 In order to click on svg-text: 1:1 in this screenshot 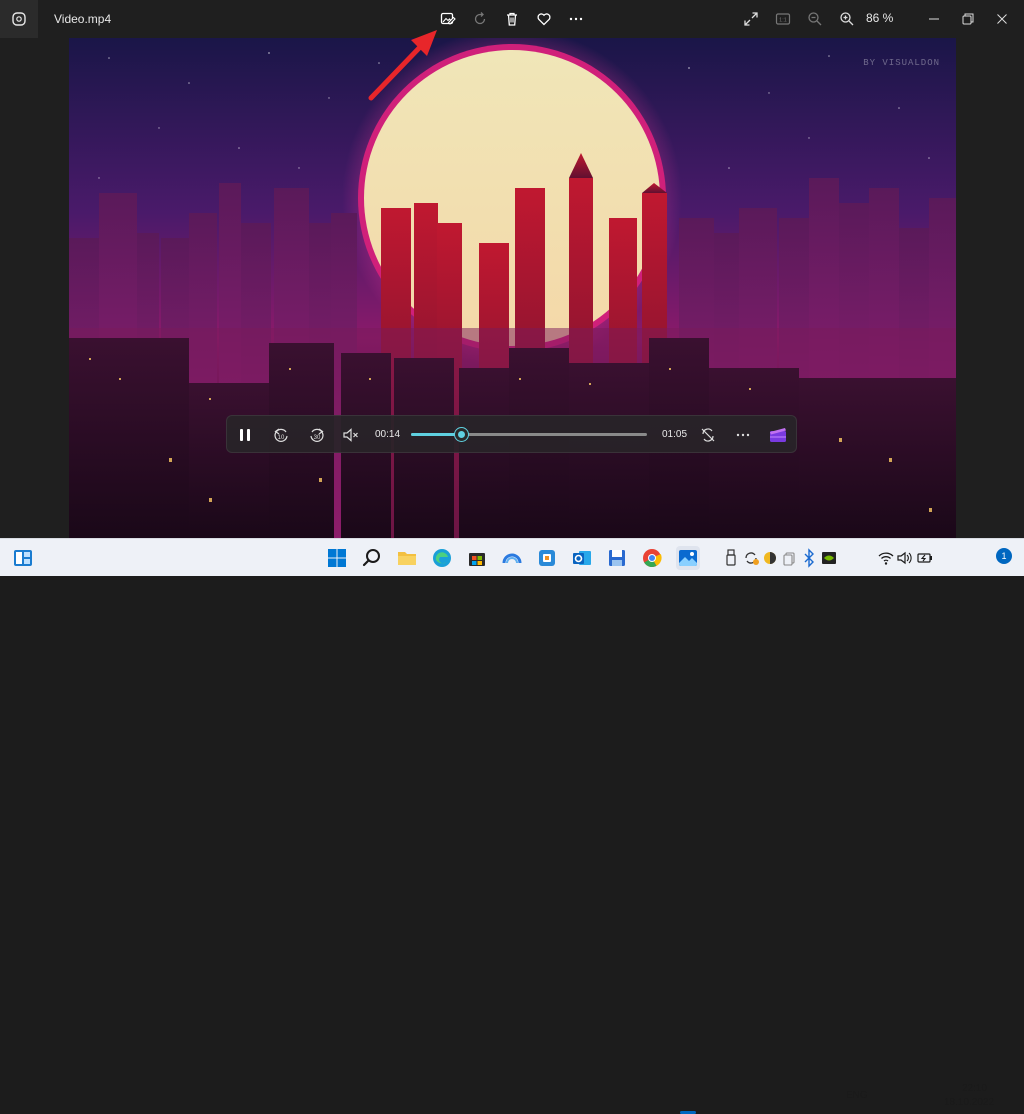, I will do `click(783, 21)`.